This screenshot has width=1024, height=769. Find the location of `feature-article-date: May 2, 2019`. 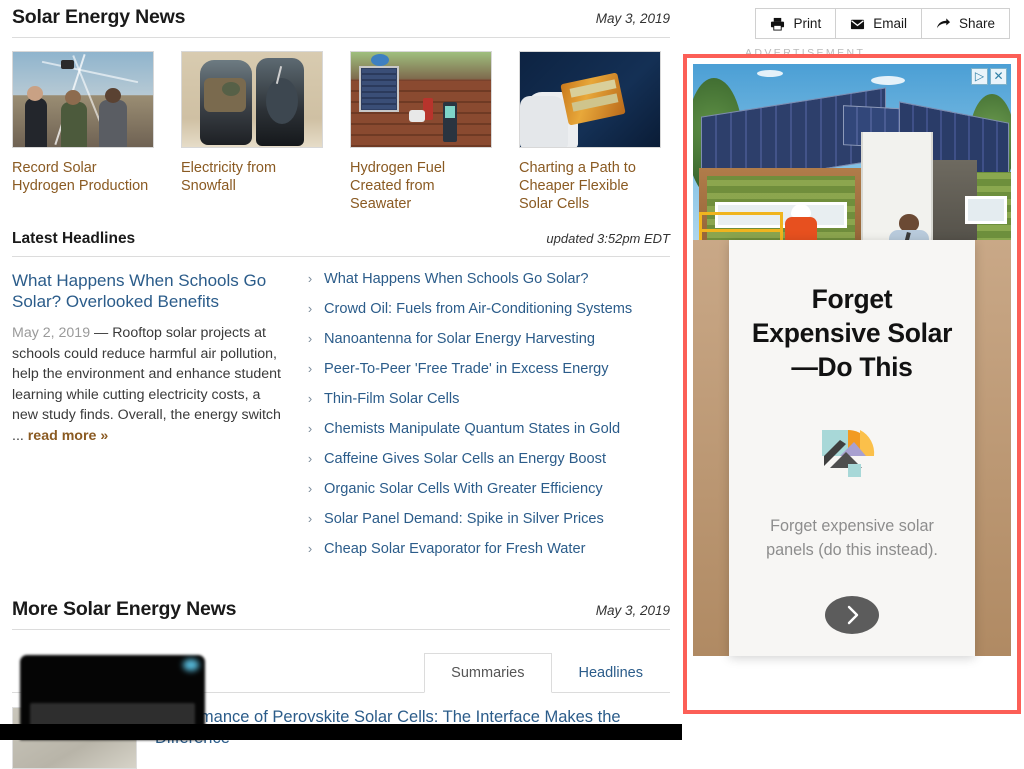

feature-article-date: May 2, 2019 is located at coordinates (51, 333).